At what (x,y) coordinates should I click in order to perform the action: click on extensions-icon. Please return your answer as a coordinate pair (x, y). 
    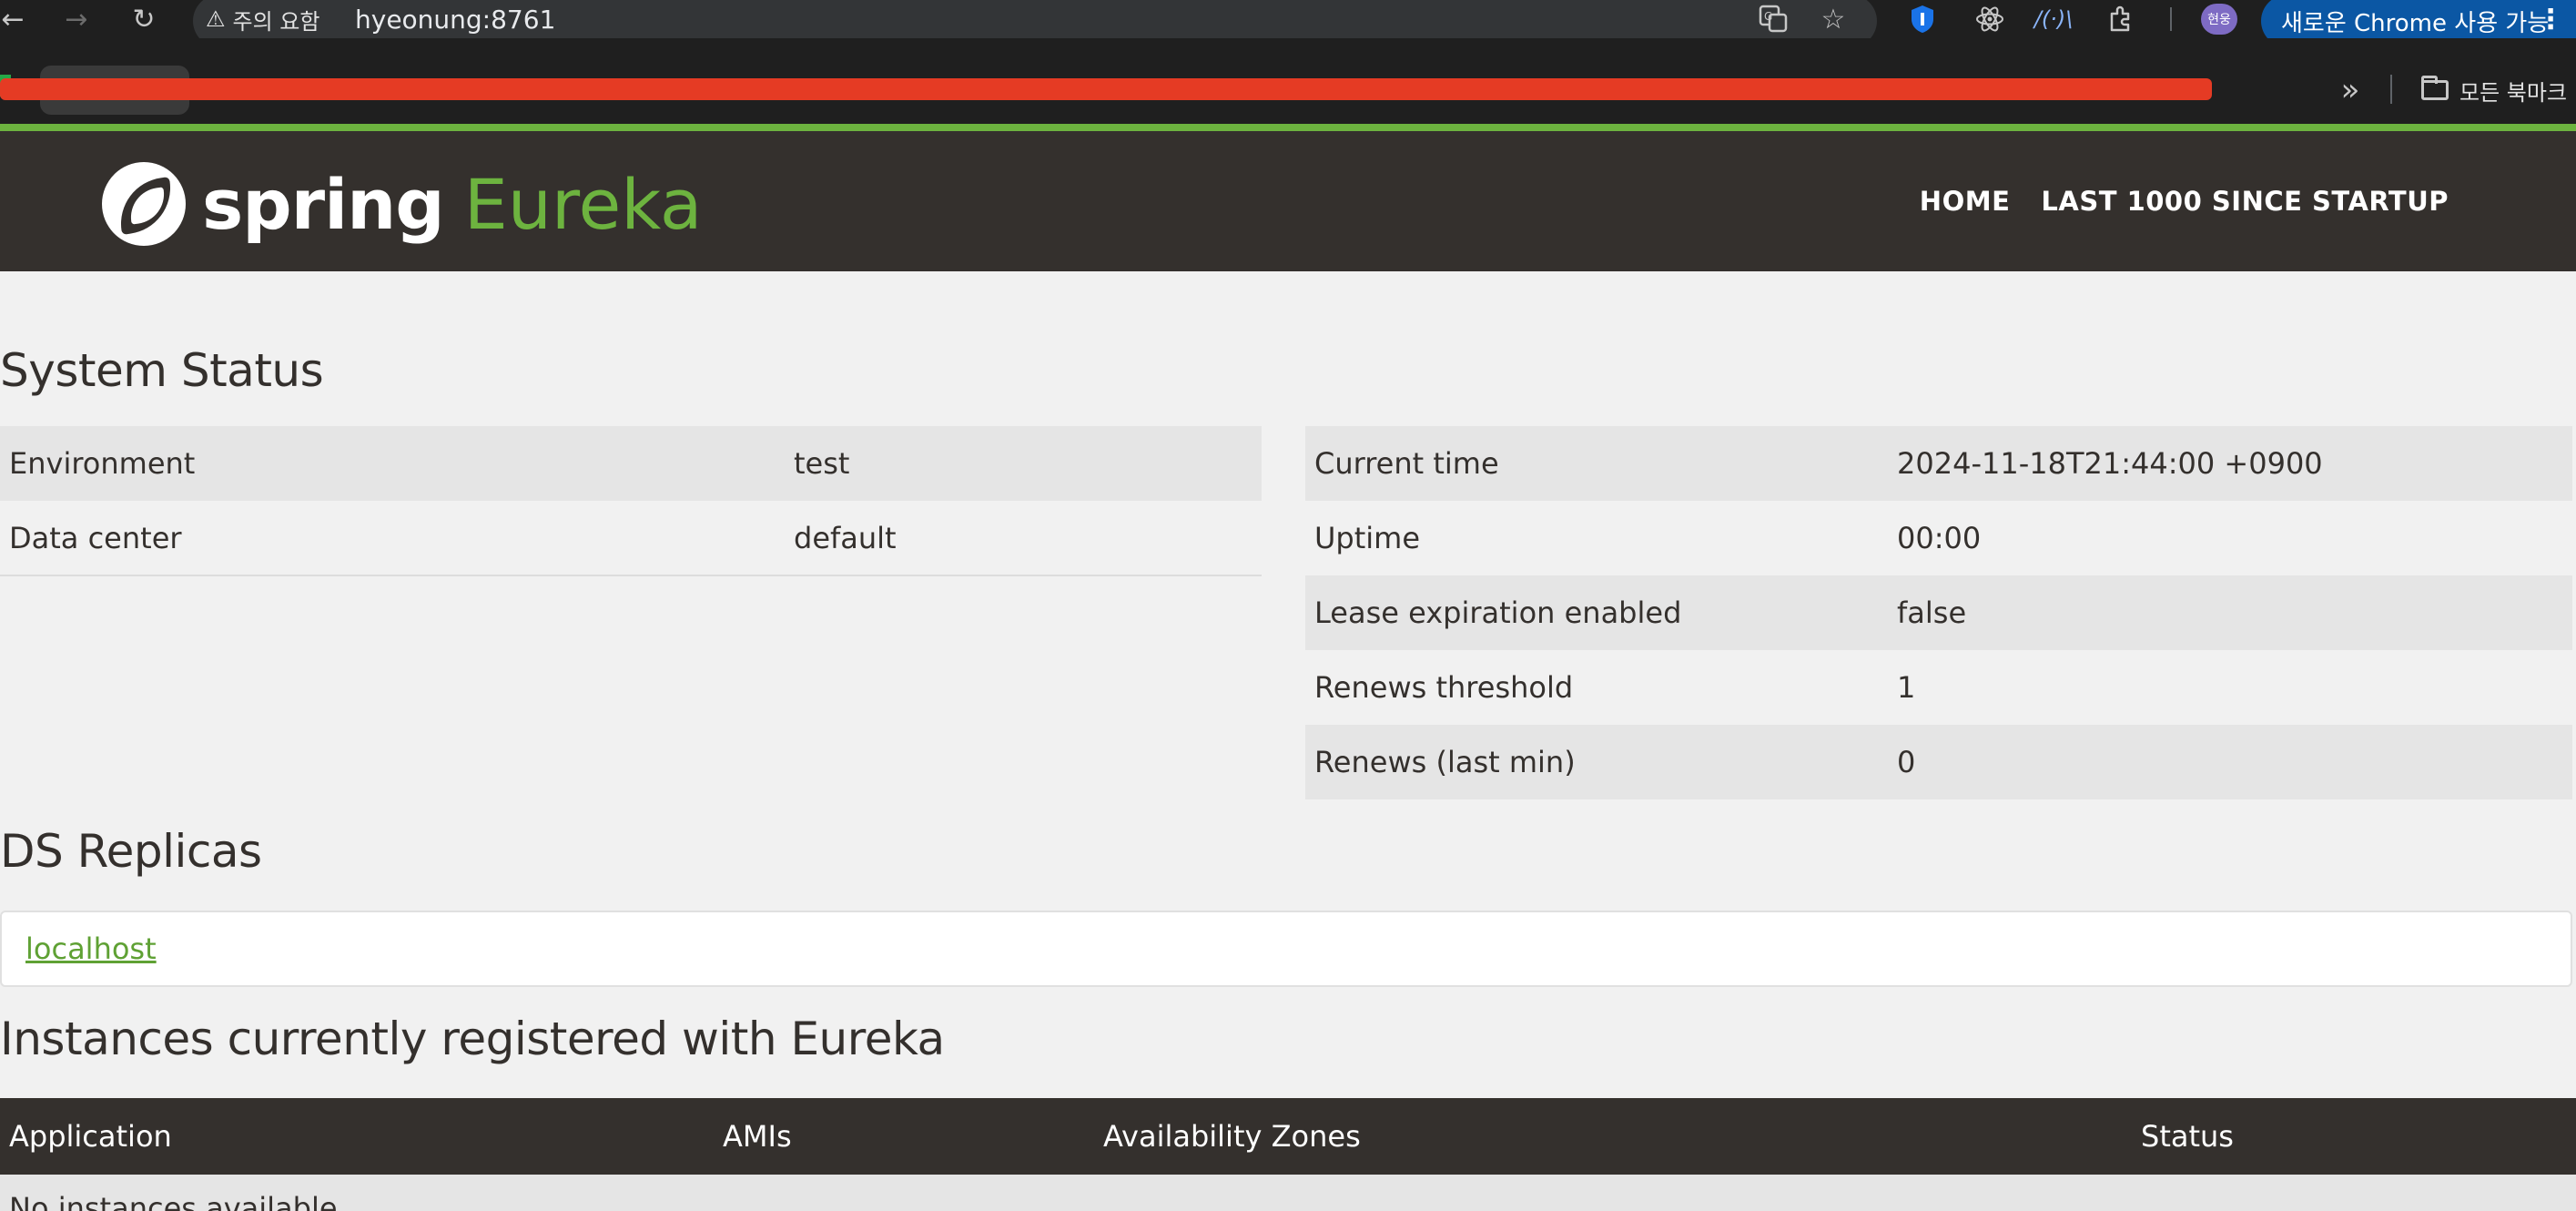
    Looking at the image, I should click on (2121, 19).